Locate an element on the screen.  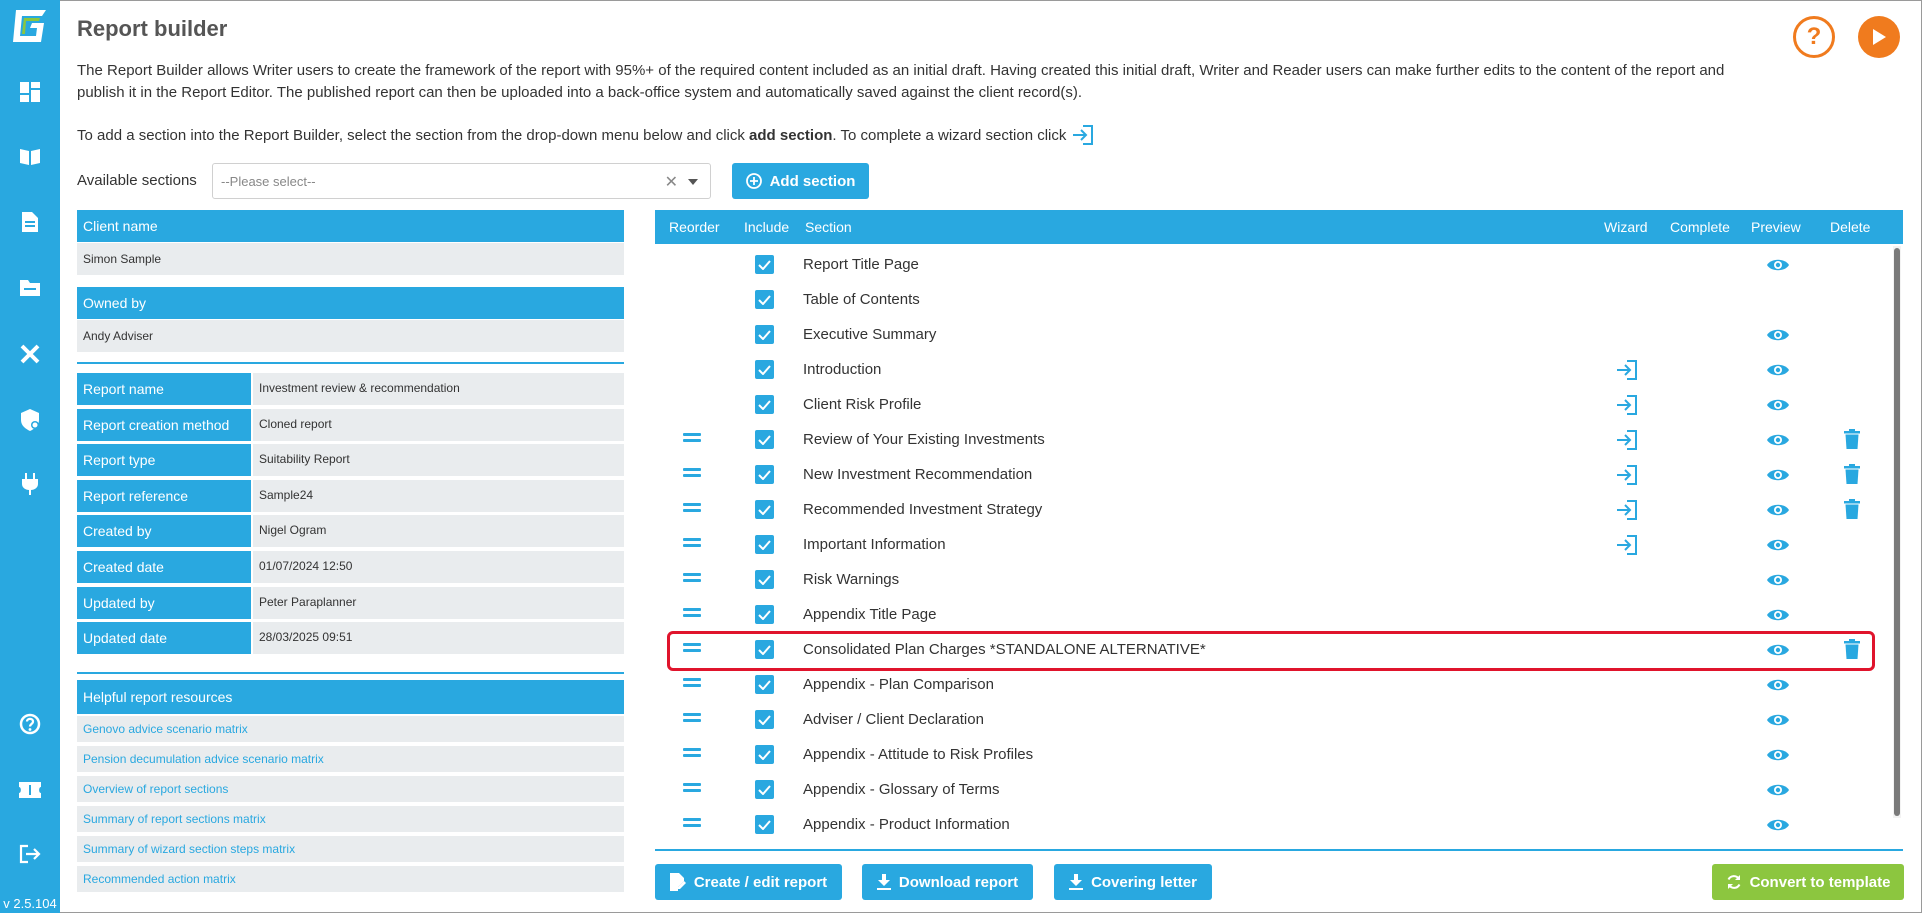
col-include: Include is located at coordinates (767, 227).